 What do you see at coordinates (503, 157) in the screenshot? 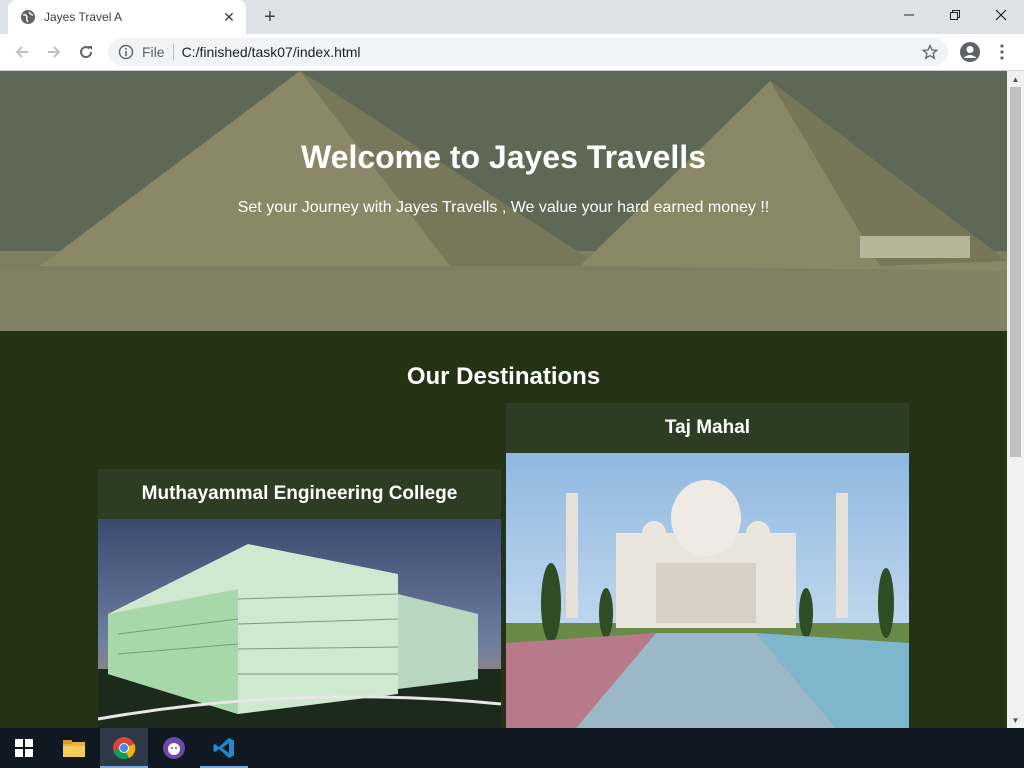
I see `hero-title: Welcome to Jayes Travells` at bounding box center [503, 157].